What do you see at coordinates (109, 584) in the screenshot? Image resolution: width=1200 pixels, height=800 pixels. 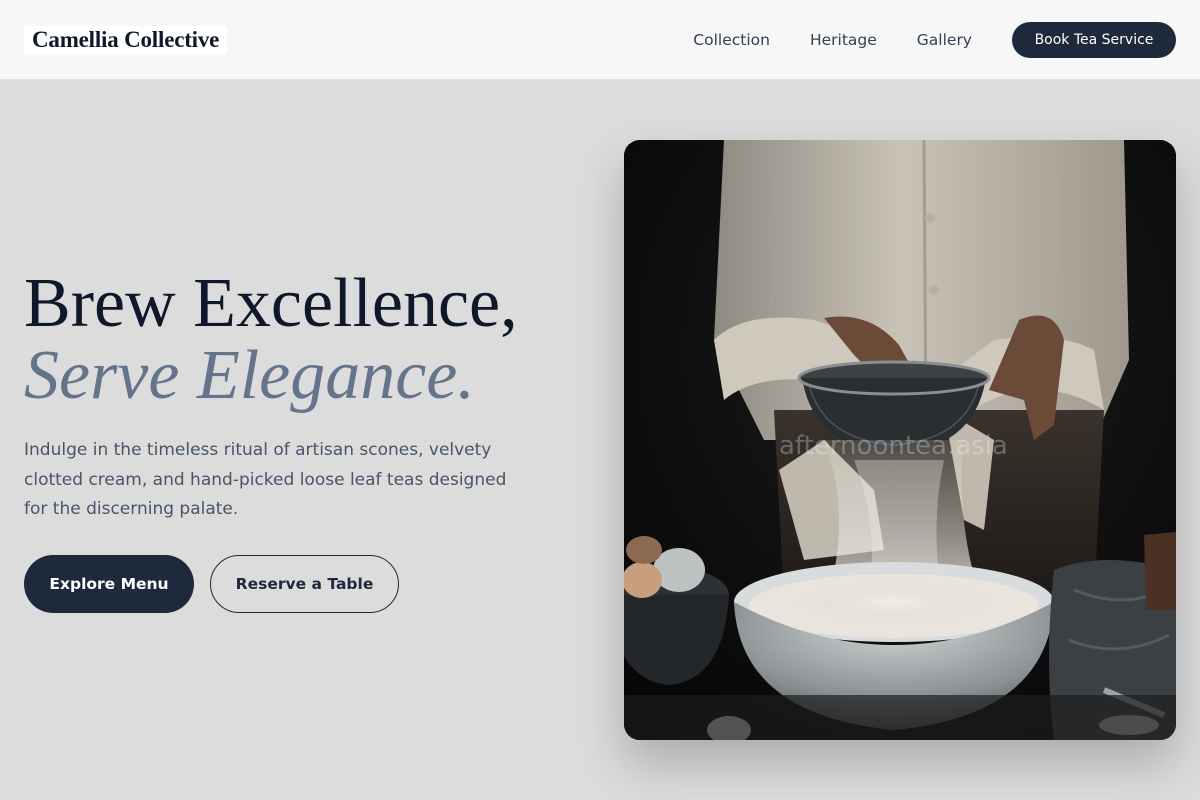 I see `explore-menu-button: Explore Menu` at bounding box center [109, 584].